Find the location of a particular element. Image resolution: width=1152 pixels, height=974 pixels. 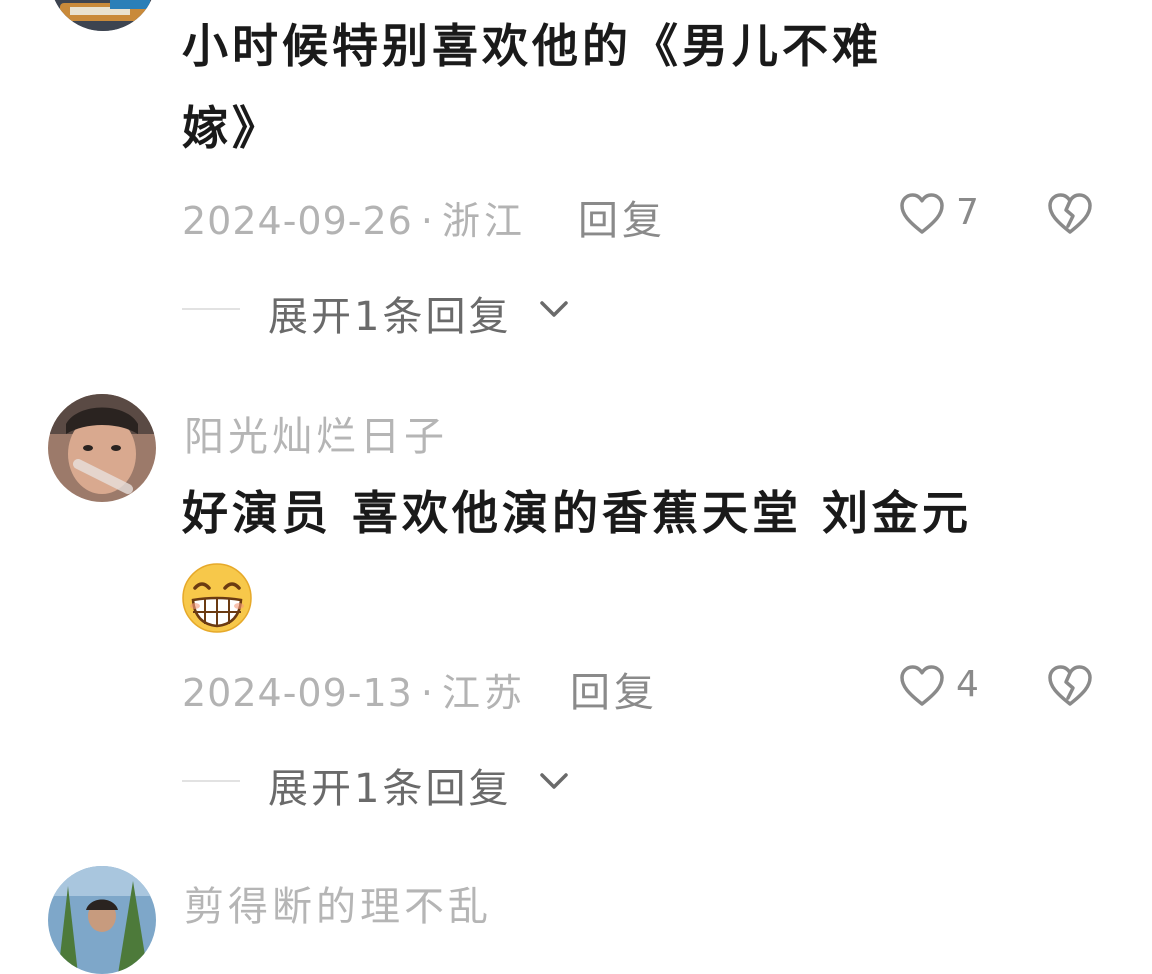

like-count: 4 is located at coordinates (967, 684).